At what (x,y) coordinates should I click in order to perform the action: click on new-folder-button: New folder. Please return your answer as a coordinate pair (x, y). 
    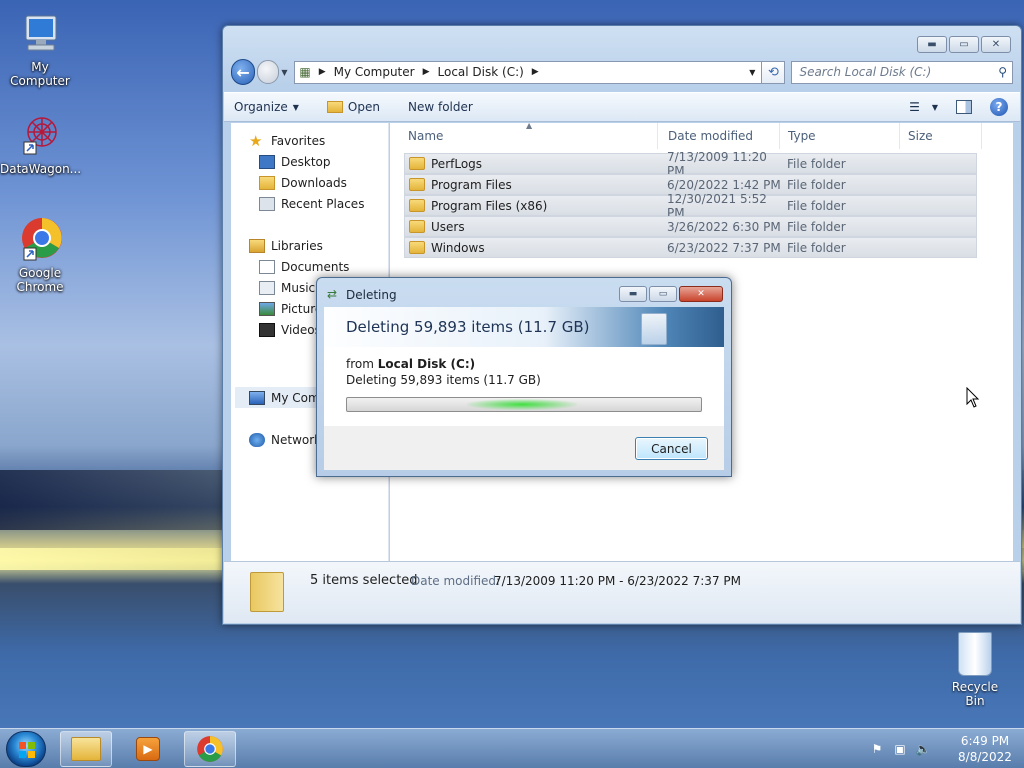
    Looking at the image, I should click on (440, 107).